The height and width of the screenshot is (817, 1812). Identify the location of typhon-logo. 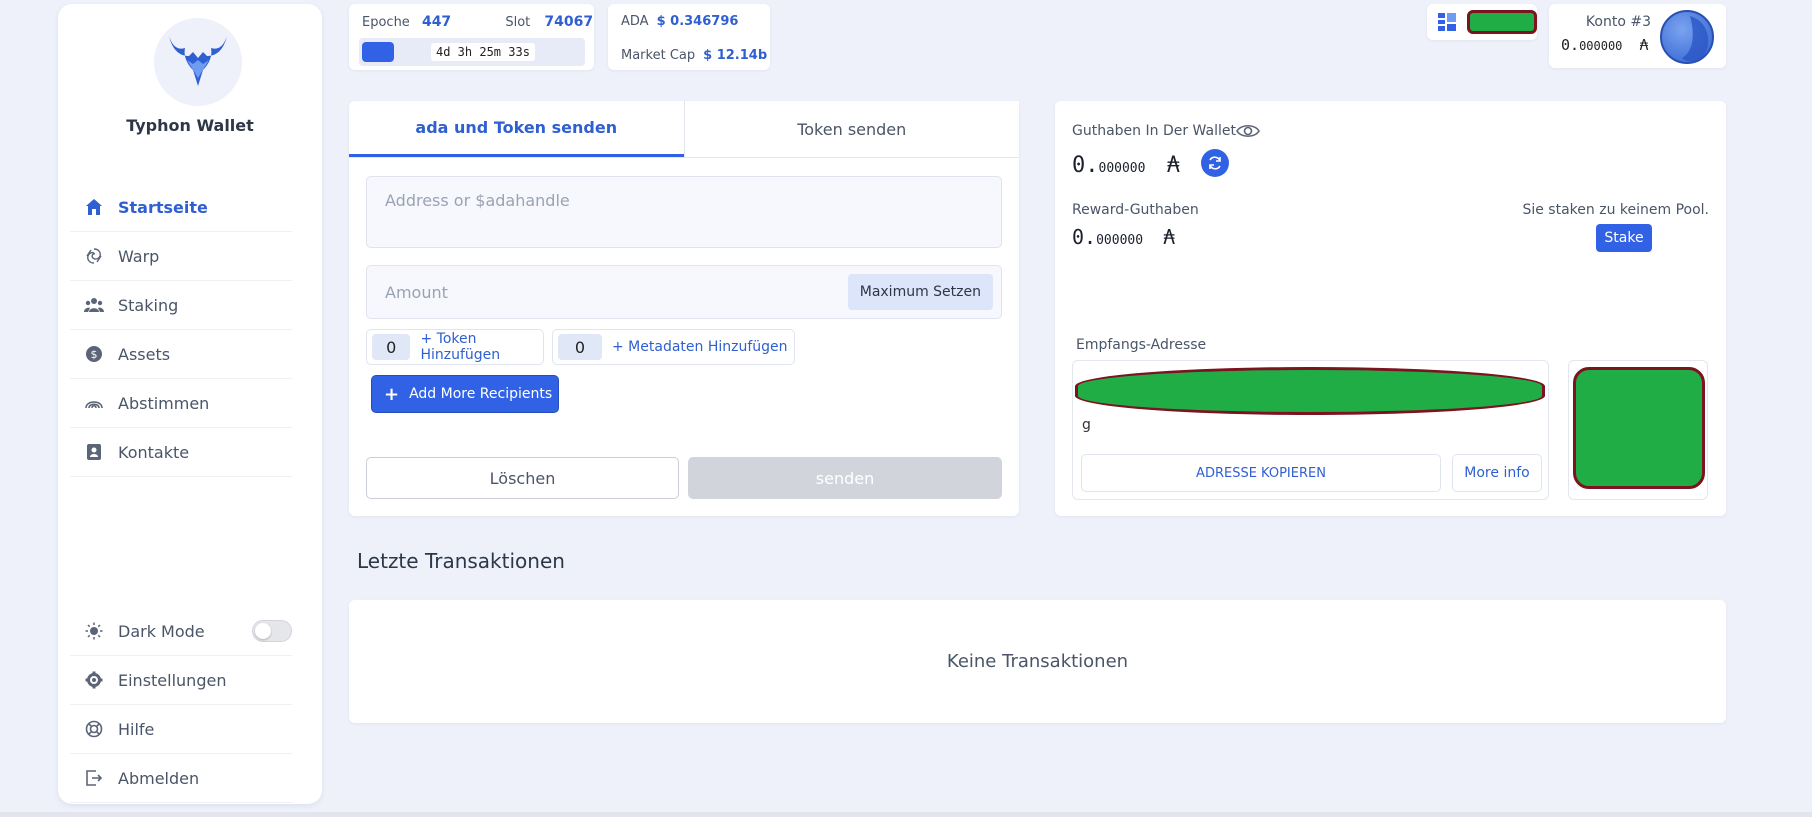
(198, 62).